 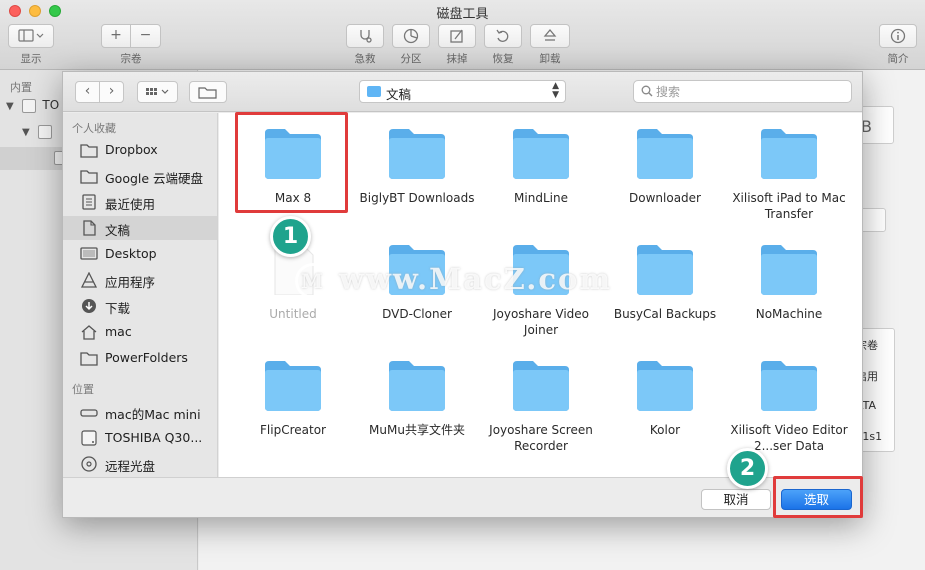 I want to click on info-icon, so click(x=898, y=36).